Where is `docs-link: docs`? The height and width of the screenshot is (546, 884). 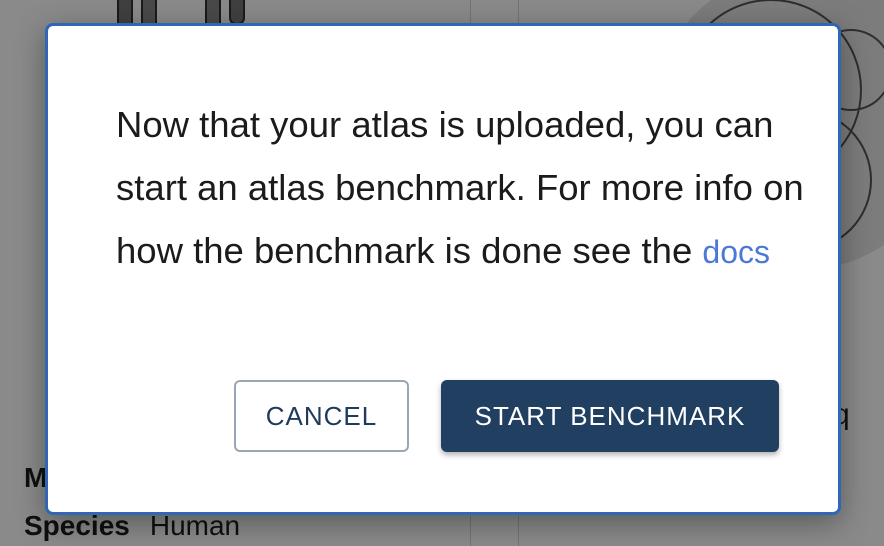
docs-link: docs is located at coordinates (736, 252).